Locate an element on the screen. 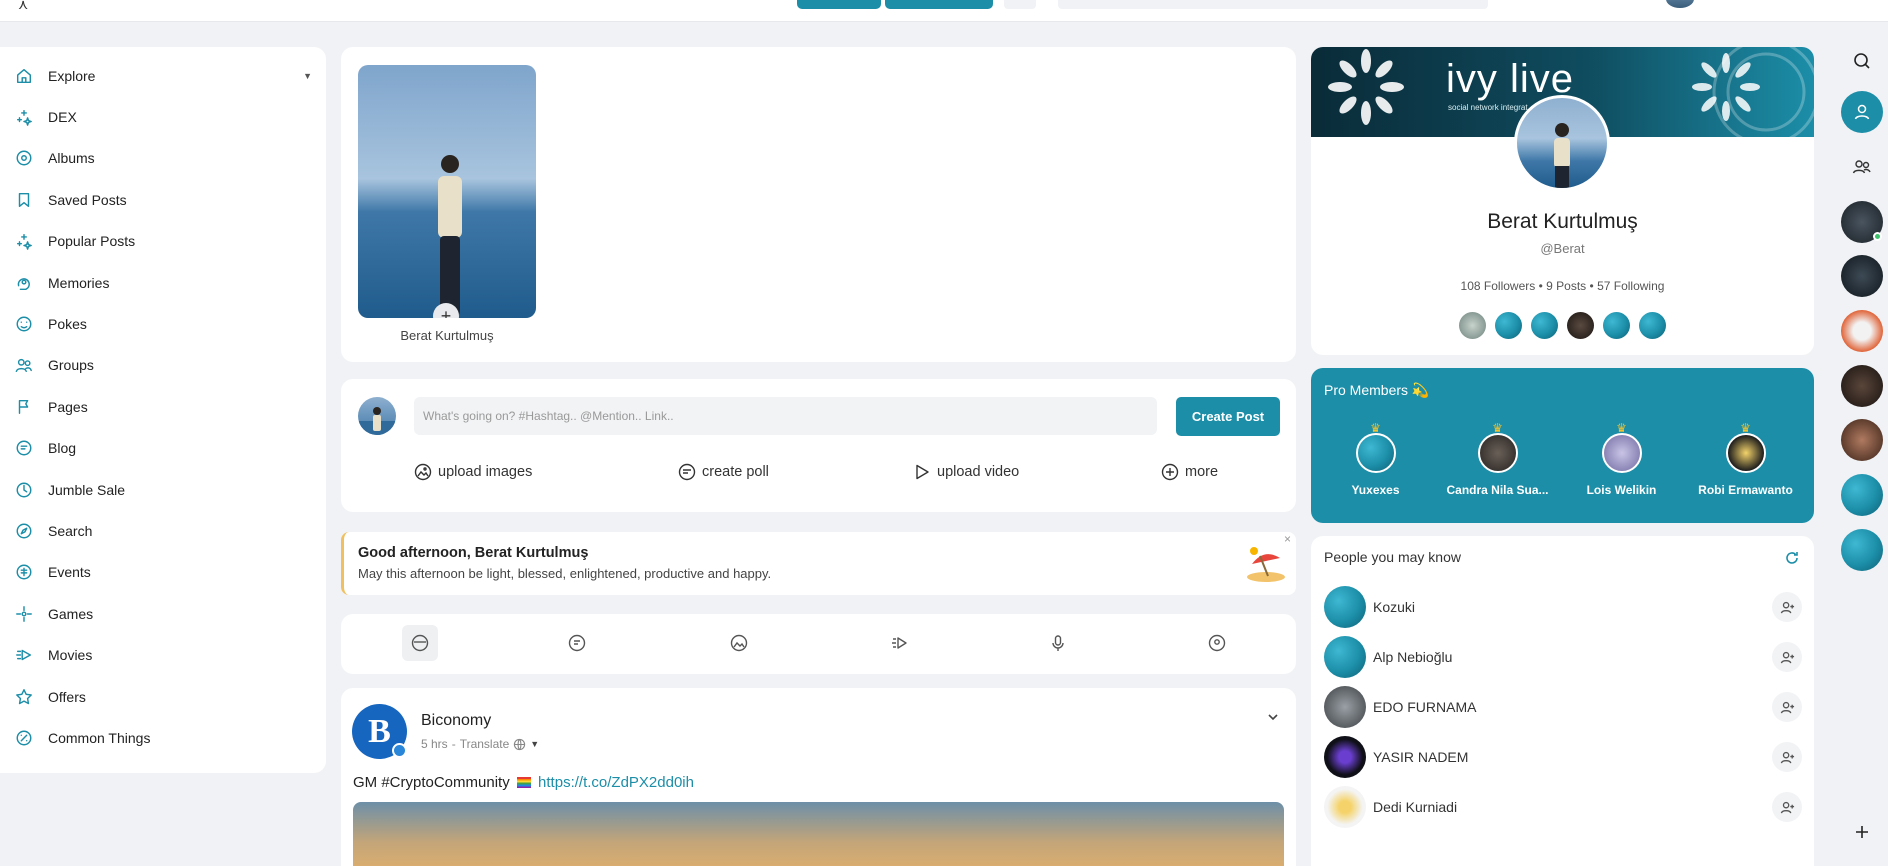  suggested-person-row: Dedi Kurniadi is located at coordinates (1563, 807).